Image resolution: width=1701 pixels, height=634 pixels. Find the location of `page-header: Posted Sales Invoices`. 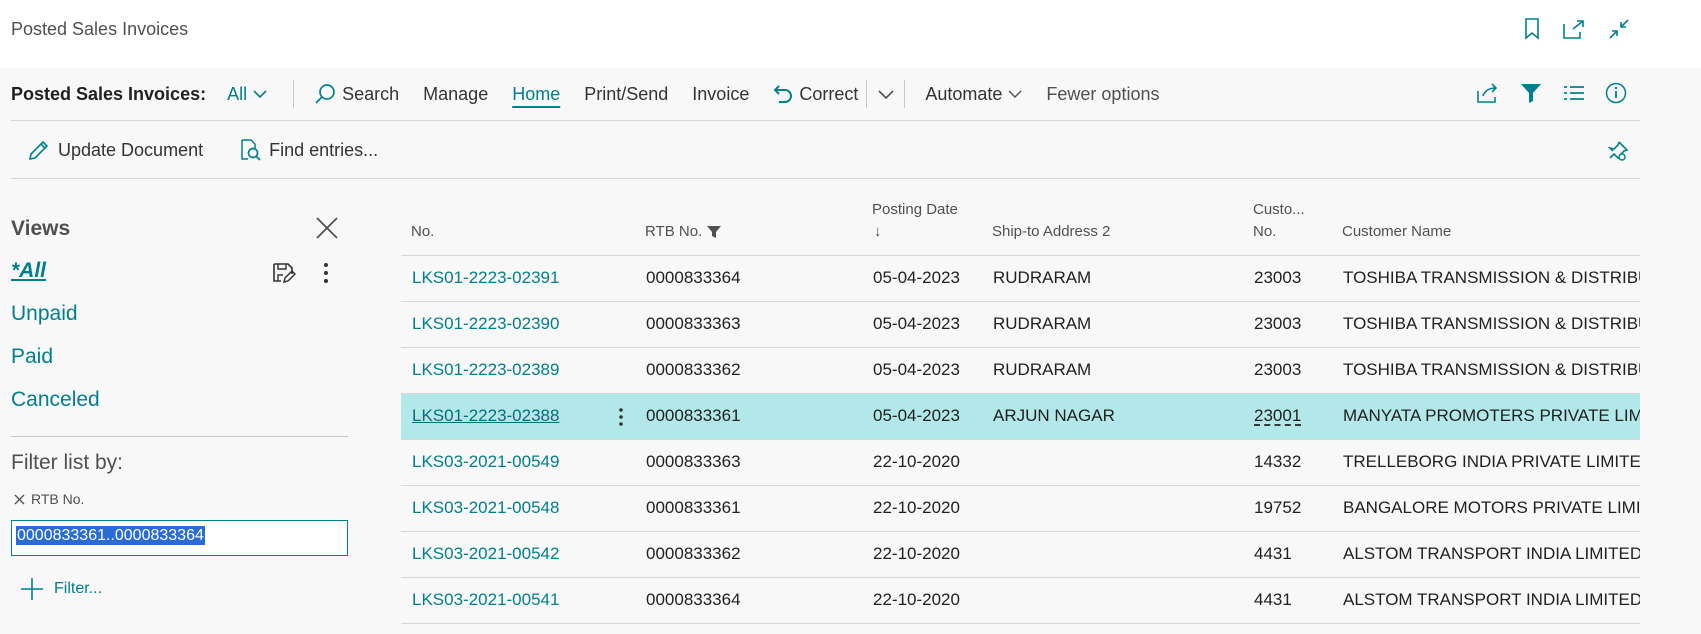

page-header: Posted Sales Invoices is located at coordinates (850, 34).